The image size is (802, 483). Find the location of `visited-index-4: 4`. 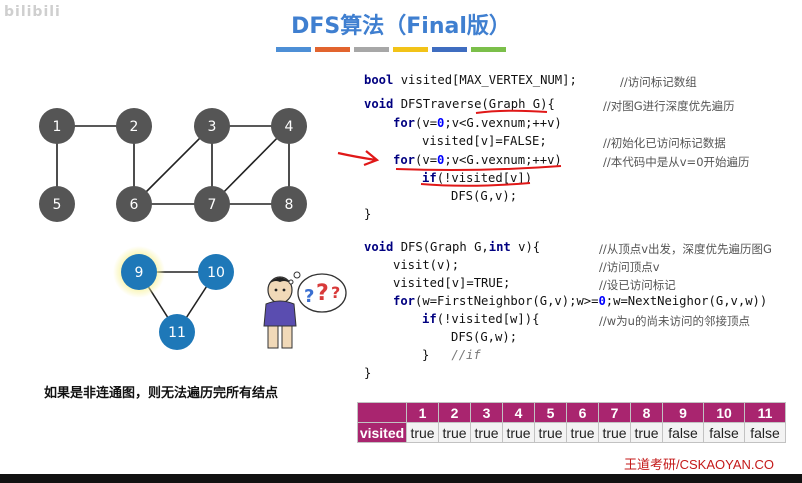

visited-index-4: 4 is located at coordinates (518, 412).